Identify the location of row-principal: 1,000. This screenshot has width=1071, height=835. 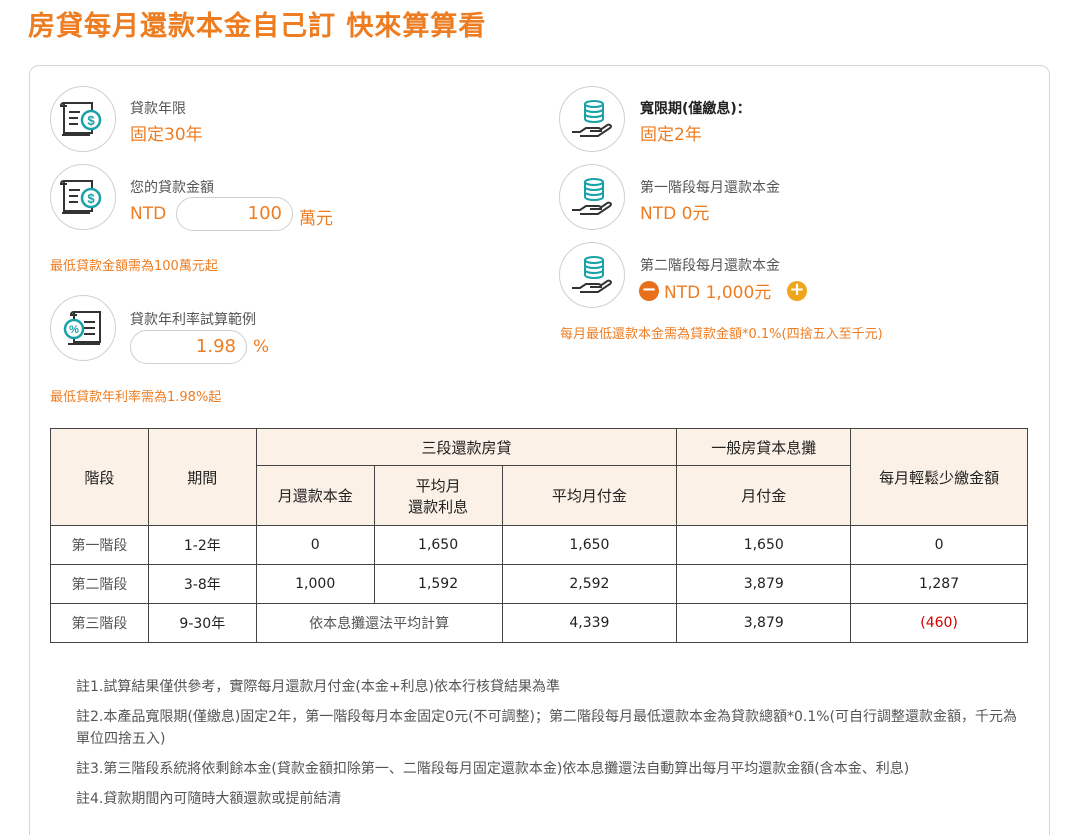
(315, 584).